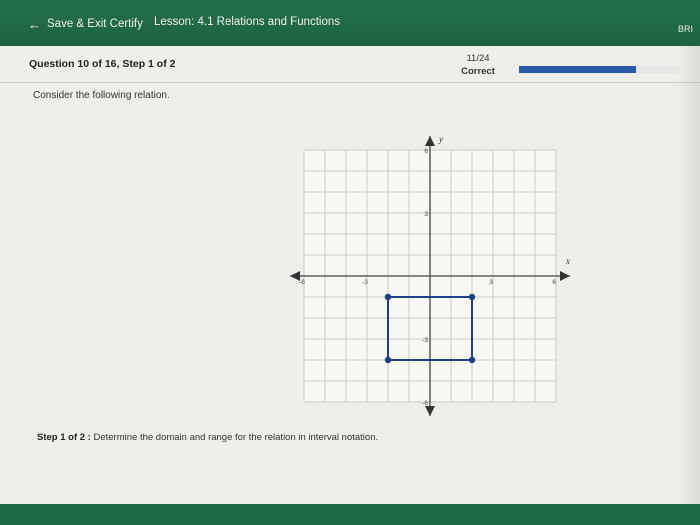 Image resolution: width=700 pixels, height=525 pixels. Describe the element at coordinates (365, 282) in the screenshot. I see `x-tick-label: -3` at that location.